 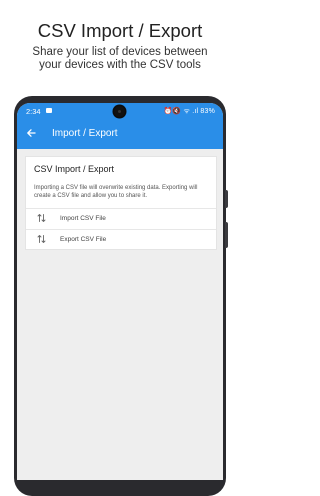 What do you see at coordinates (189, 111) in the screenshot?
I see `status-icons: ⏰🔇 ᯤ .ıl 83%` at bounding box center [189, 111].